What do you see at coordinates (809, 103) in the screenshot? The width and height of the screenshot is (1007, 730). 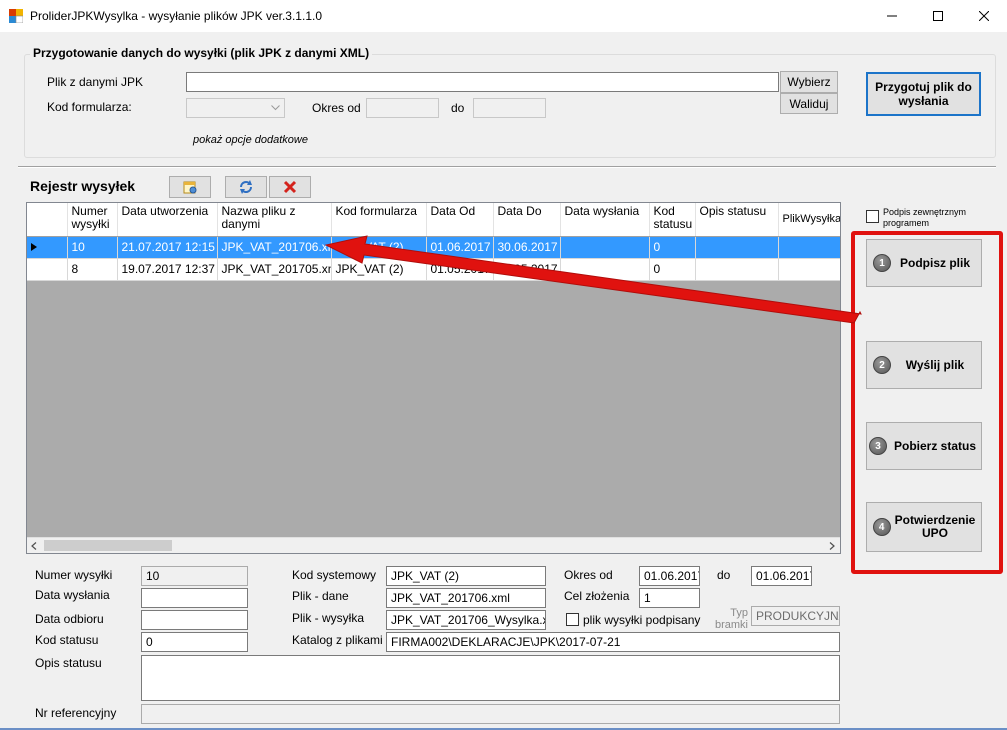 I see `validate-button: Waliduj` at bounding box center [809, 103].